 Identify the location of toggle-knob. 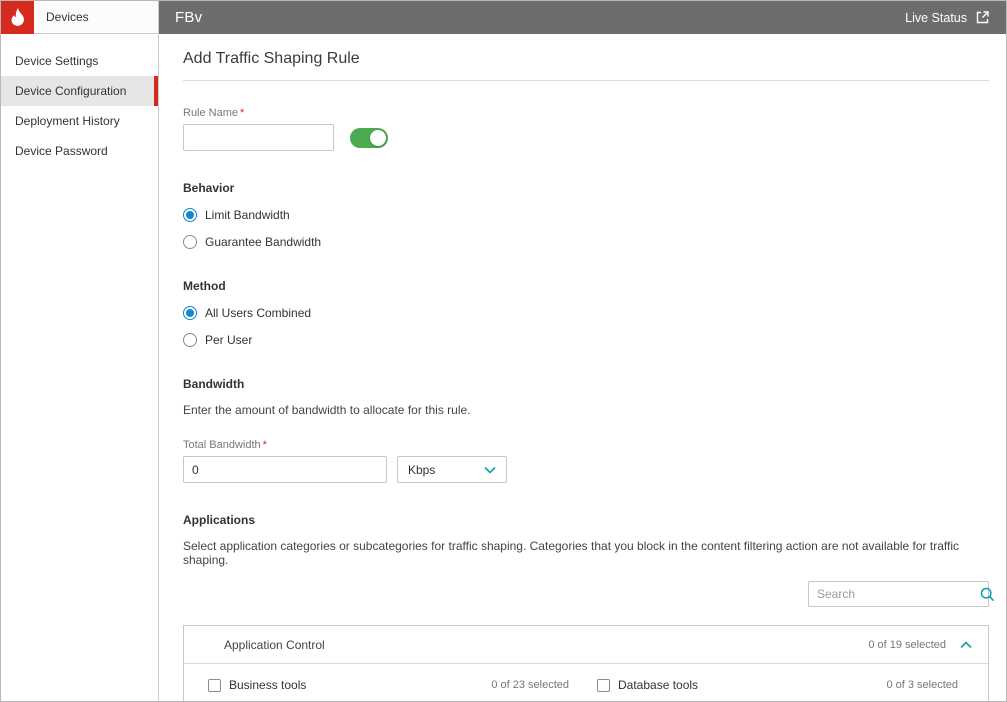
(378, 137).